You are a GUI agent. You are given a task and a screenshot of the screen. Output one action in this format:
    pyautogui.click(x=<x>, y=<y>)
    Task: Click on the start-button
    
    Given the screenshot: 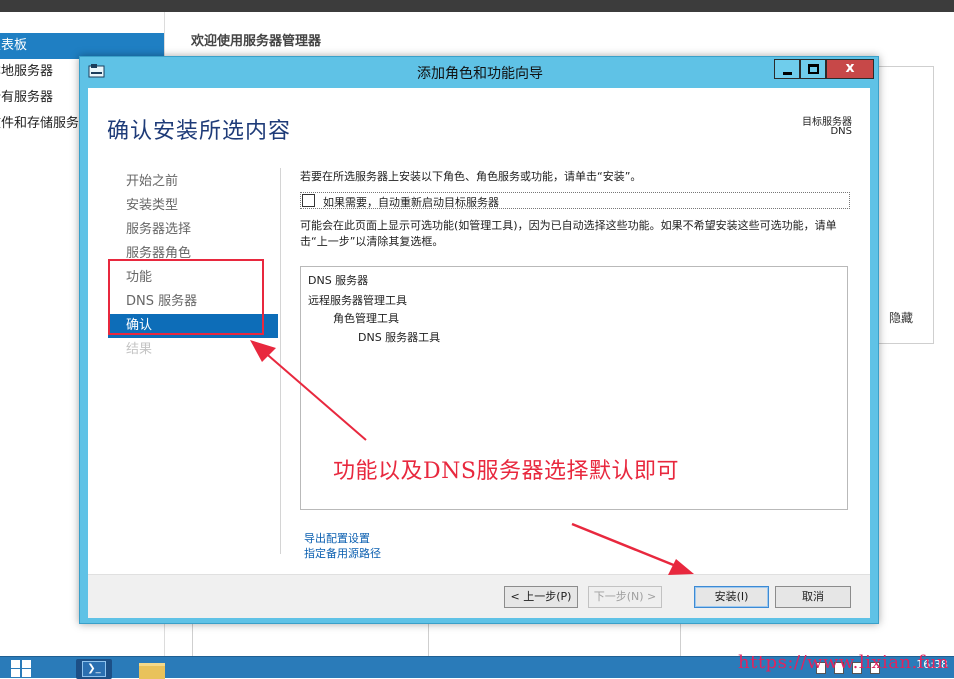 What is the action you would take?
    pyautogui.click(x=29, y=668)
    